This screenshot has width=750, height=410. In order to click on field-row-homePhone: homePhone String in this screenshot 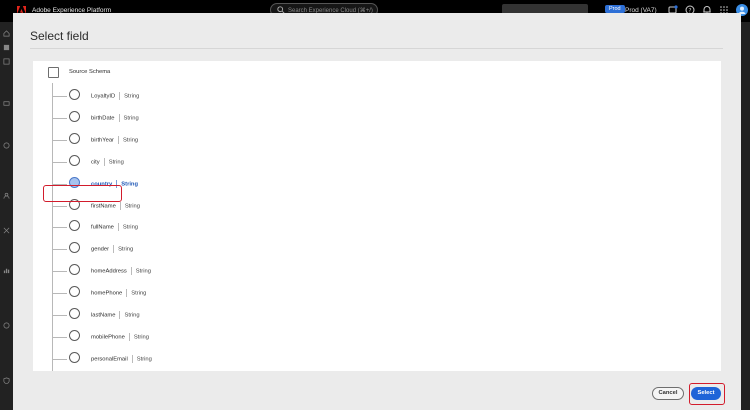, I will do `click(203, 293)`.